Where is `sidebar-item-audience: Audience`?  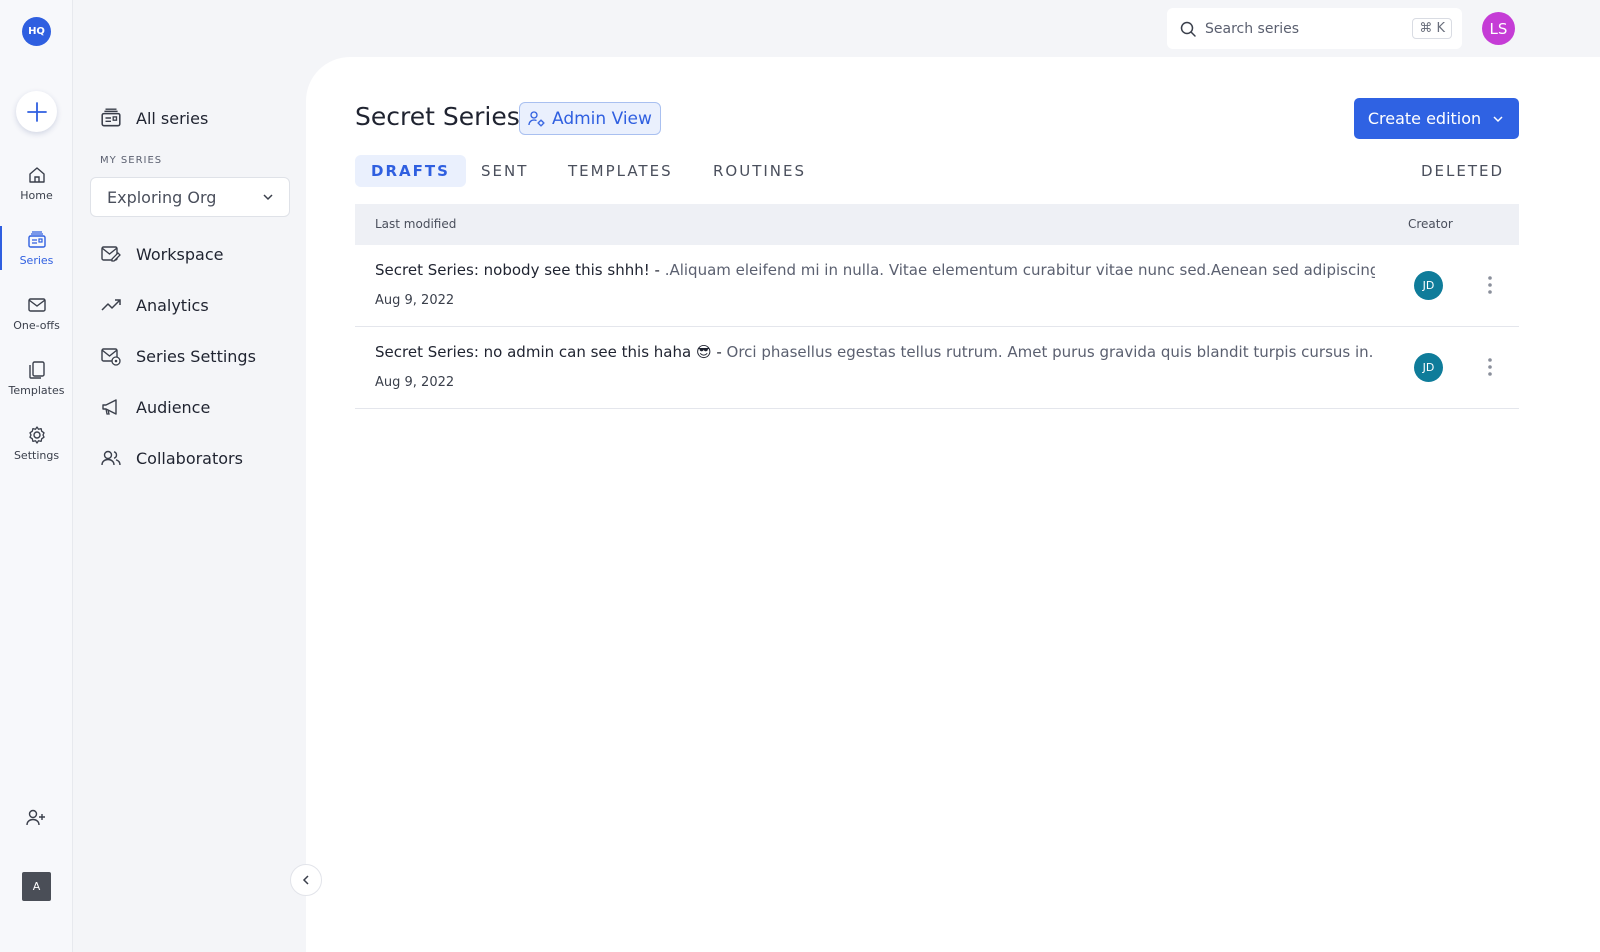 sidebar-item-audience: Audience is located at coordinates (155, 407).